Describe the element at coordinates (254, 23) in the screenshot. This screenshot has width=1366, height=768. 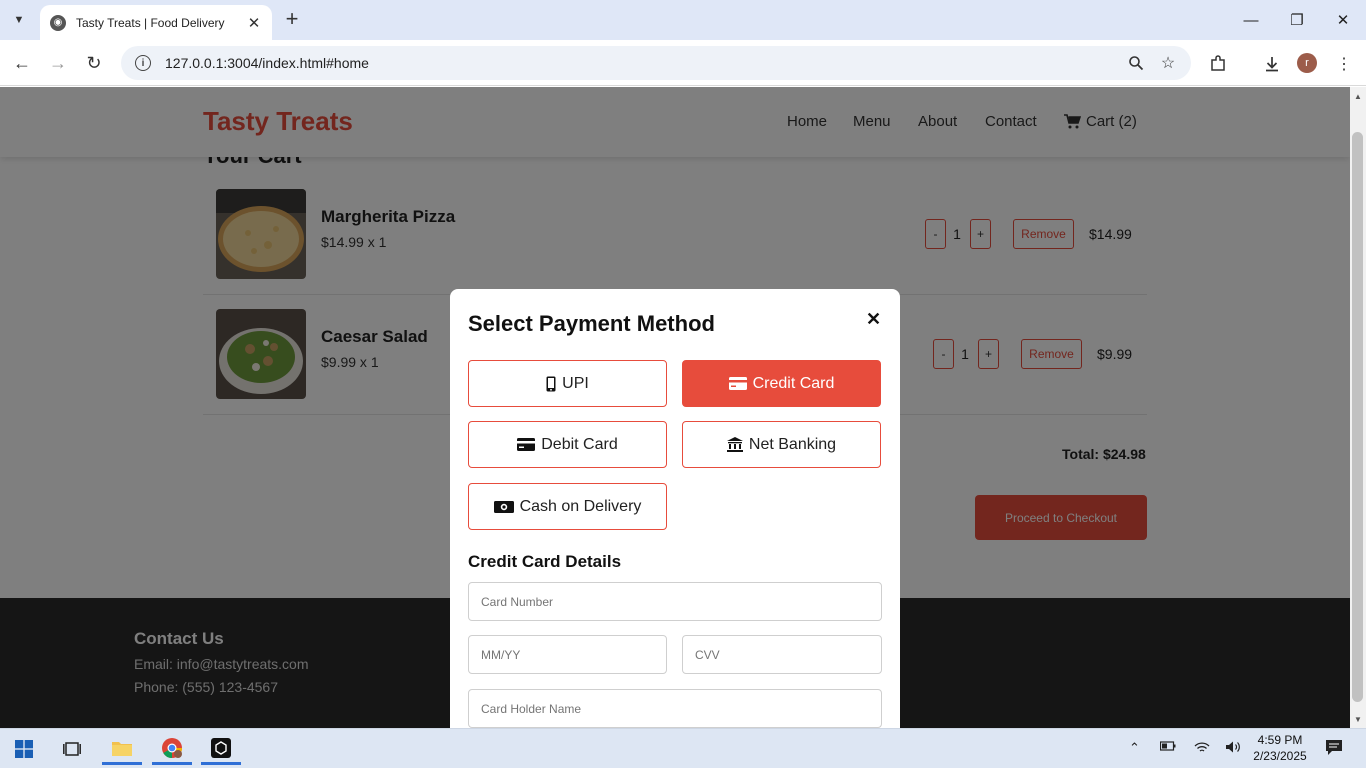
I see `close-tab-icon: ✕` at that location.